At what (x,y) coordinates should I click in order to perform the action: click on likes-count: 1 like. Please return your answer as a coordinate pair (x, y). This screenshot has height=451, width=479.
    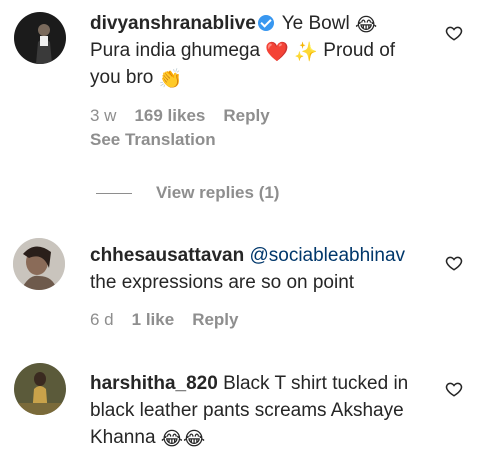
    Looking at the image, I should click on (153, 320).